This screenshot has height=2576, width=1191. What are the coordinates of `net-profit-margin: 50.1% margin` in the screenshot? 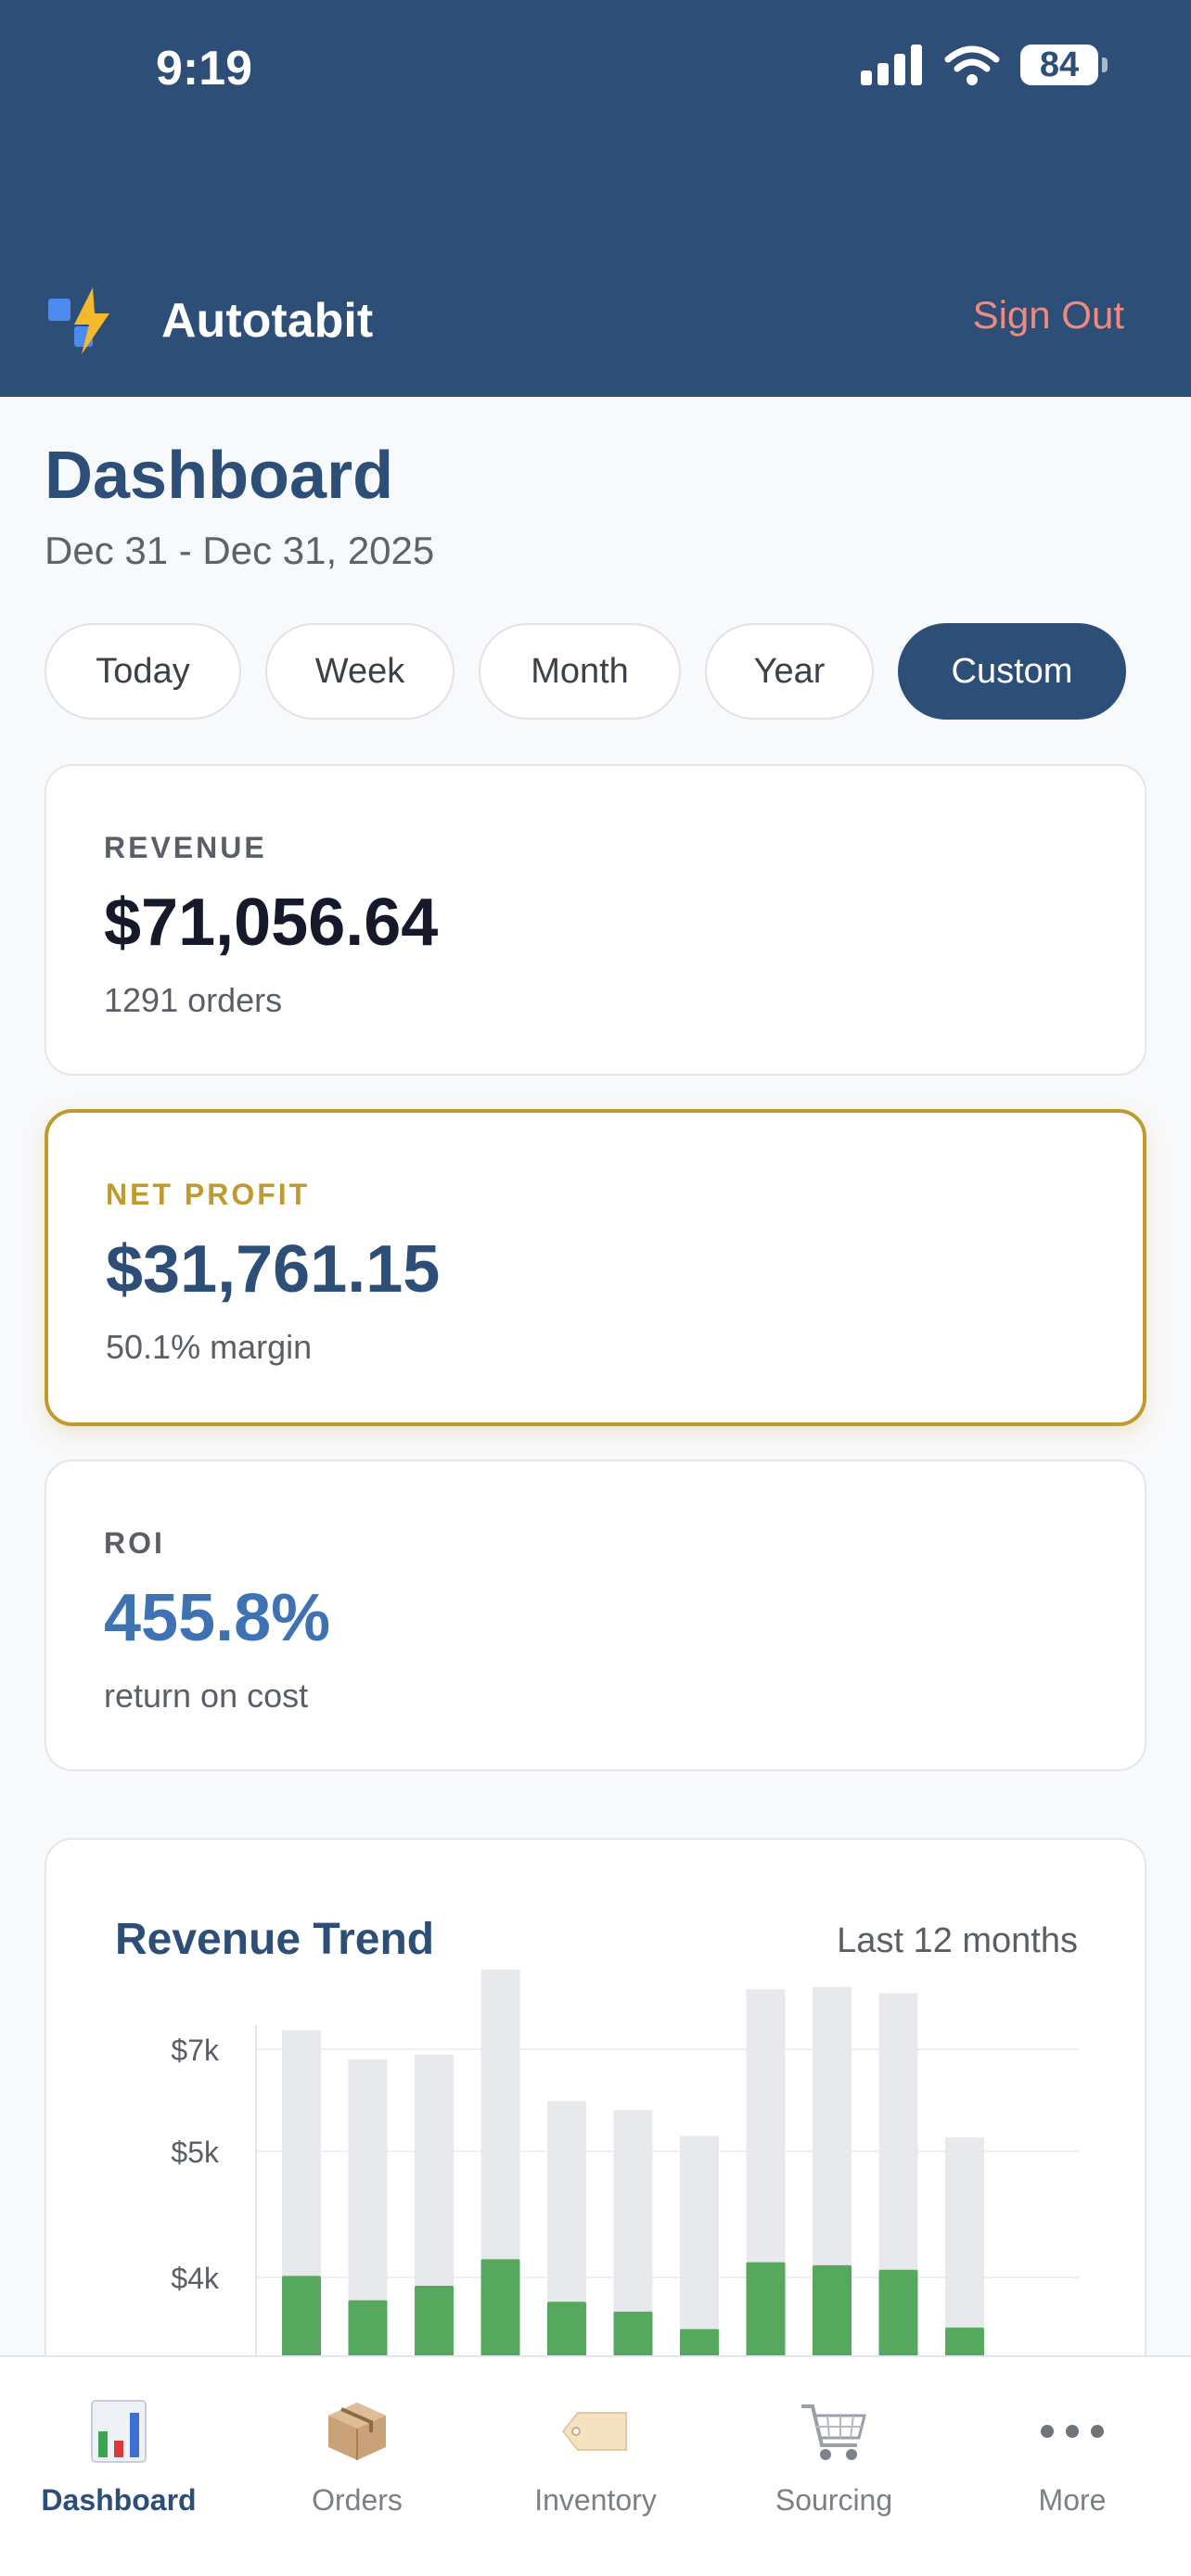 It's located at (209, 1347).